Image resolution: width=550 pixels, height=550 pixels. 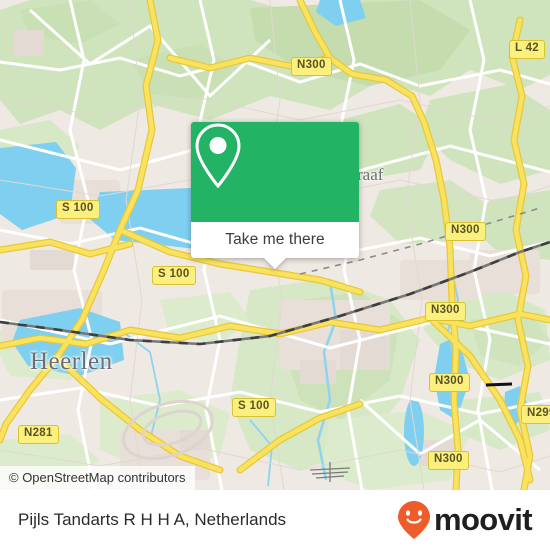 I want to click on map-attribution: © OpenStreetMap contributors, so click(x=97, y=478).